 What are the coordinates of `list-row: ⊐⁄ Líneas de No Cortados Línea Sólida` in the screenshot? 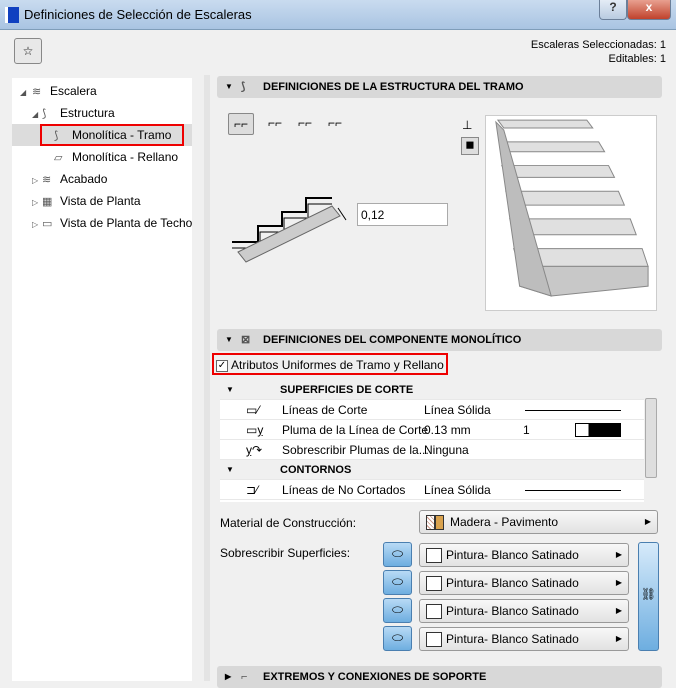 It's located at (432, 490).